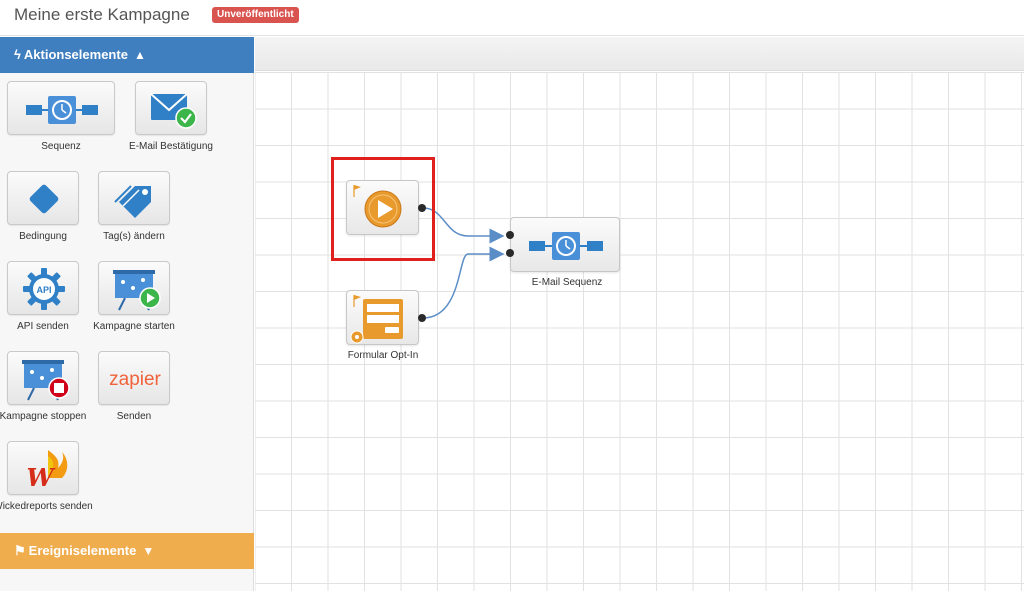  What do you see at coordinates (463, 225) in the screenshot?
I see `wire-start-to-sequence` at bounding box center [463, 225].